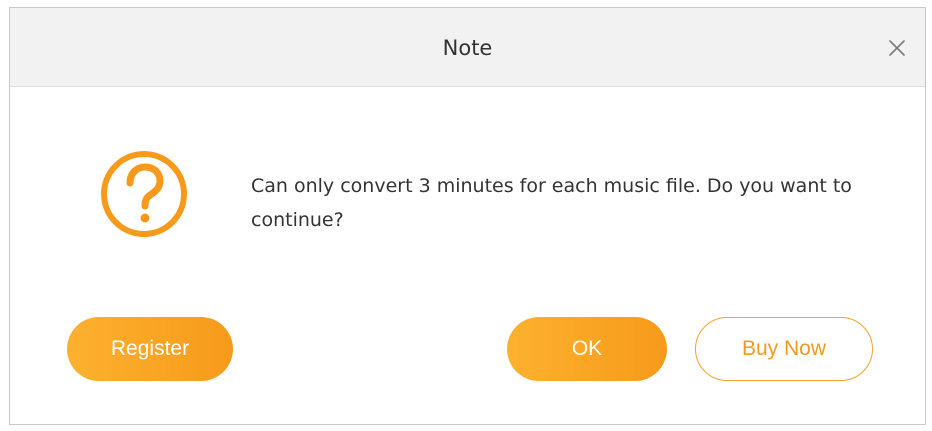 Image resolution: width=932 pixels, height=431 pixels. I want to click on close-icon, so click(897, 48).